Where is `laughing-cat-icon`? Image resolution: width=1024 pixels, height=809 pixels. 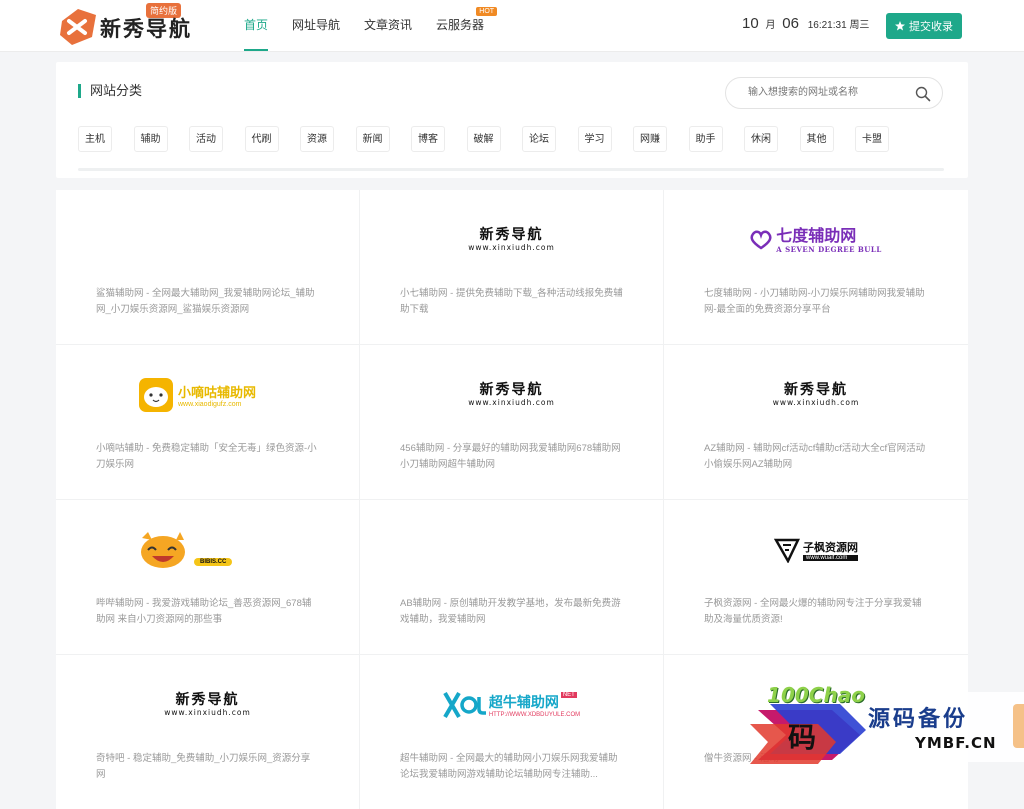
laughing-cat-icon is located at coordinates (163, 550).